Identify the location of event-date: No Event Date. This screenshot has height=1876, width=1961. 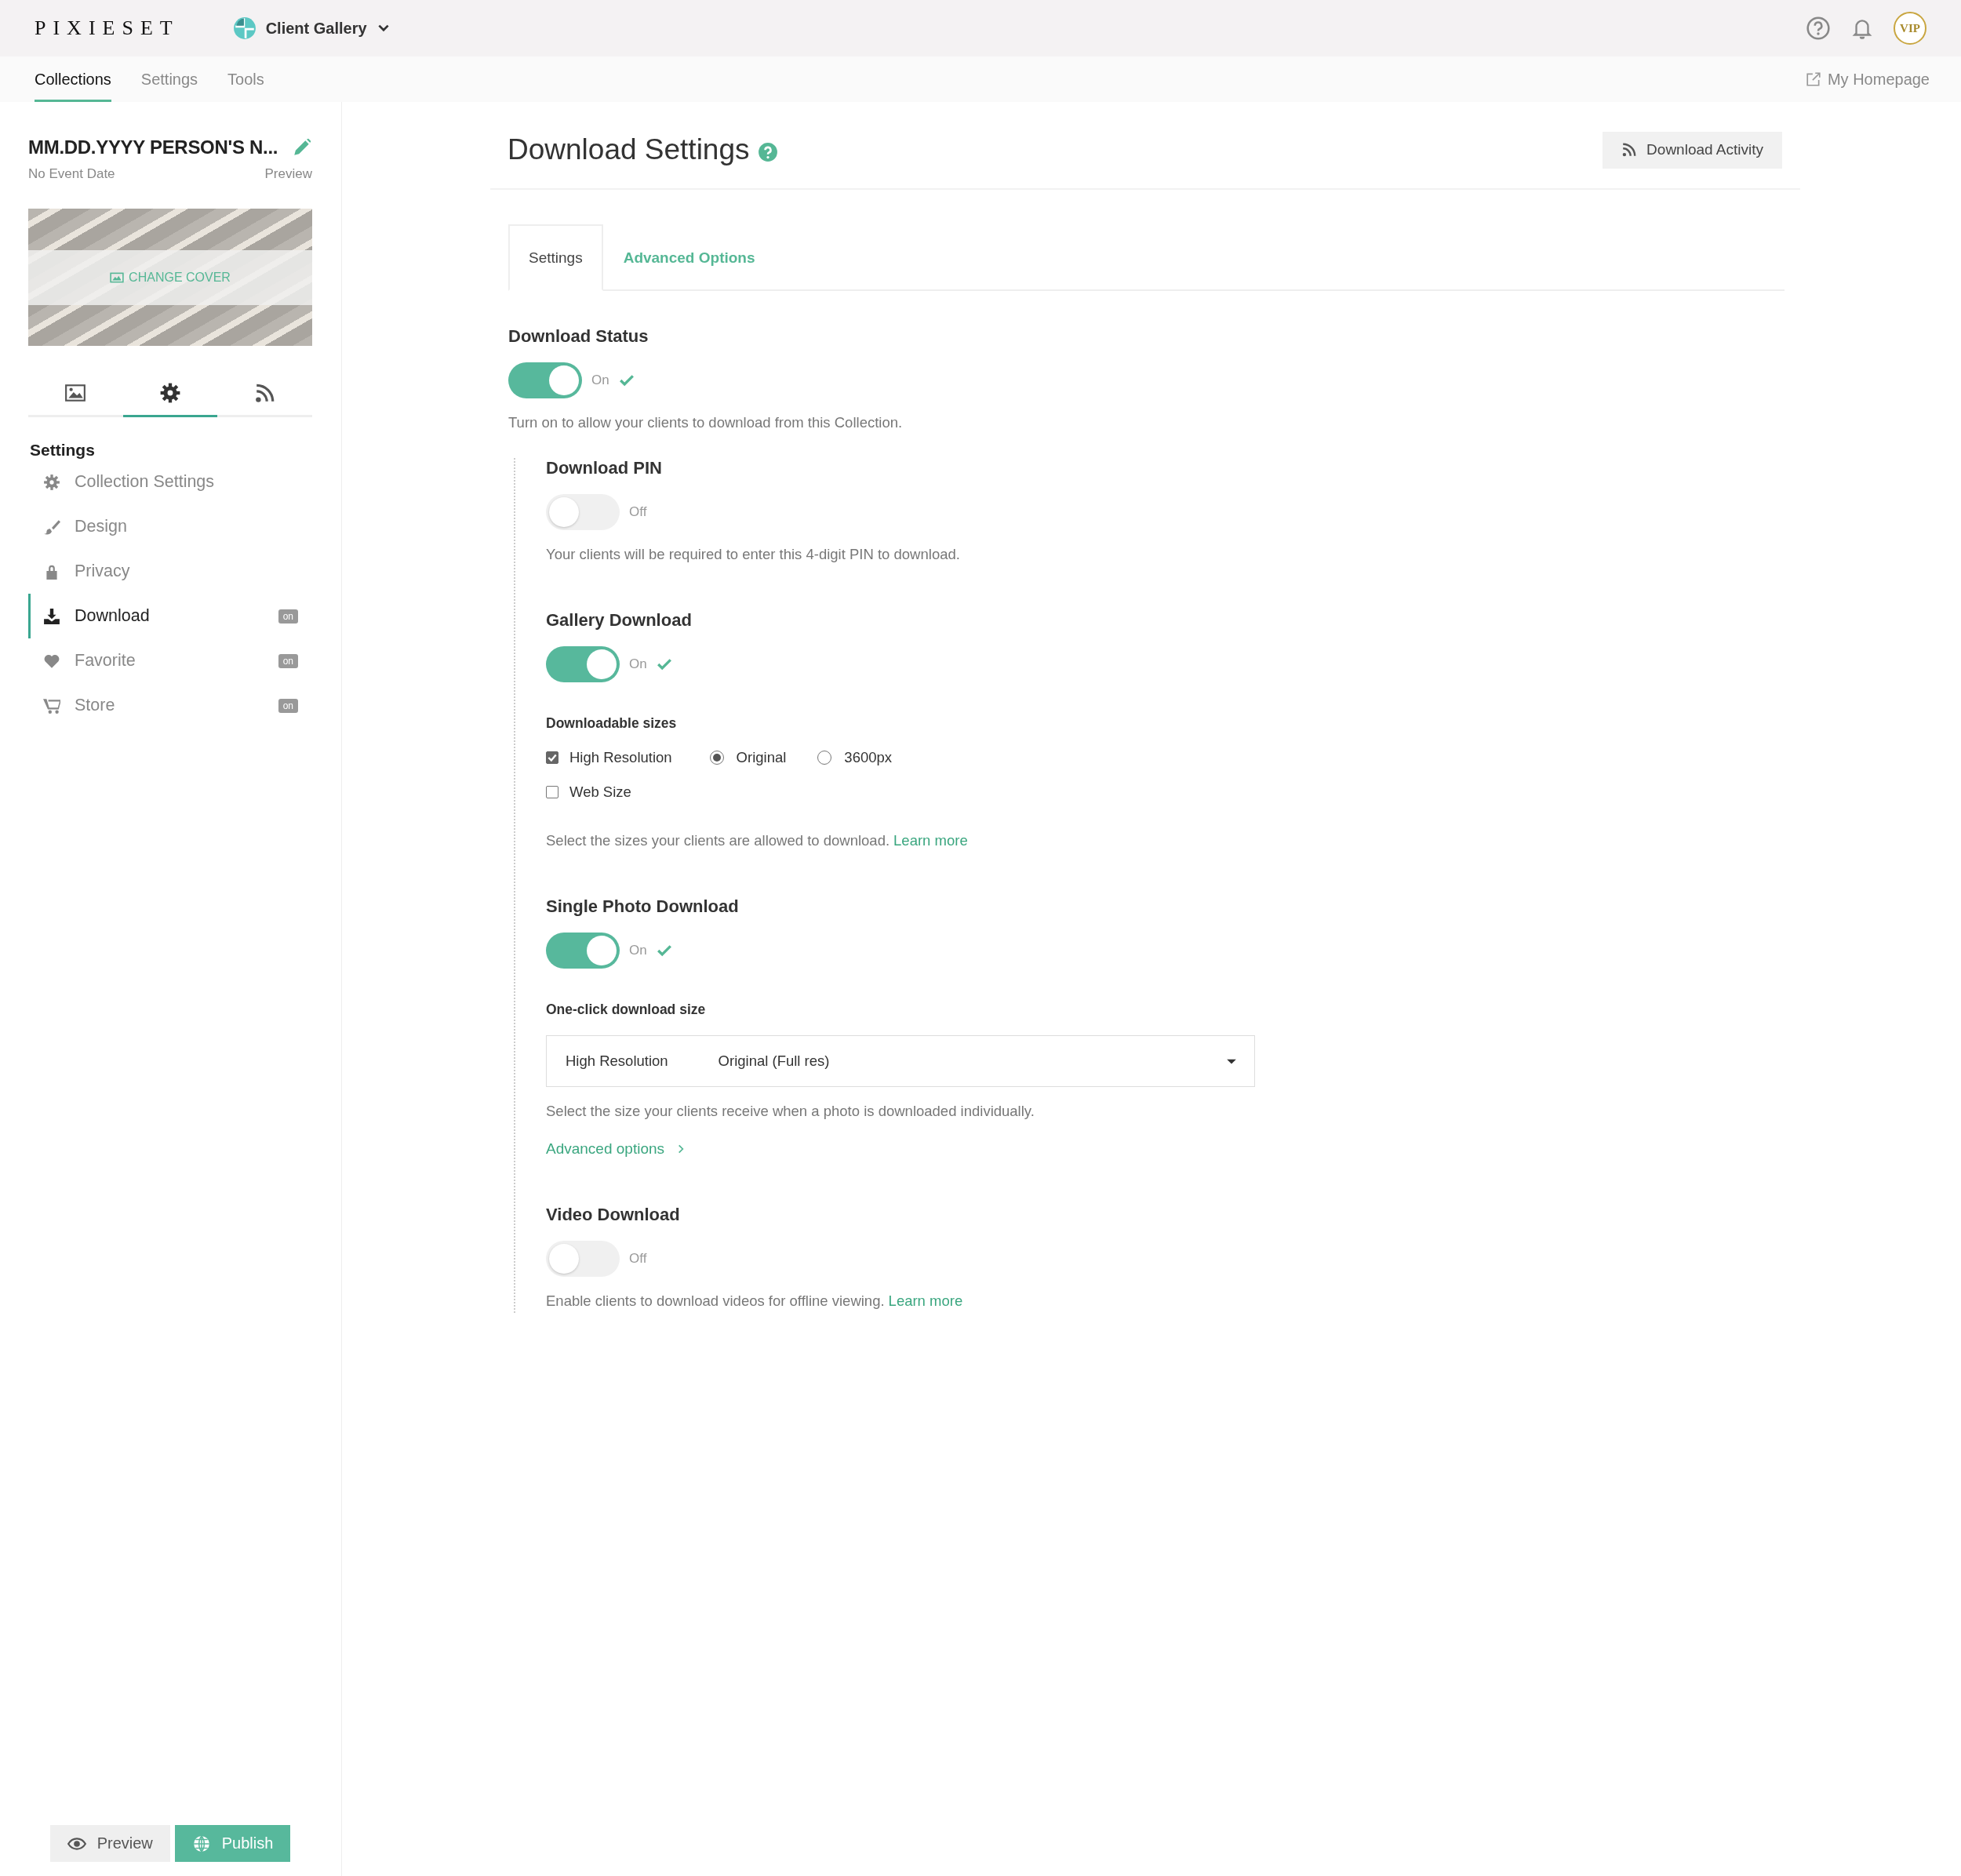
(71, 174).